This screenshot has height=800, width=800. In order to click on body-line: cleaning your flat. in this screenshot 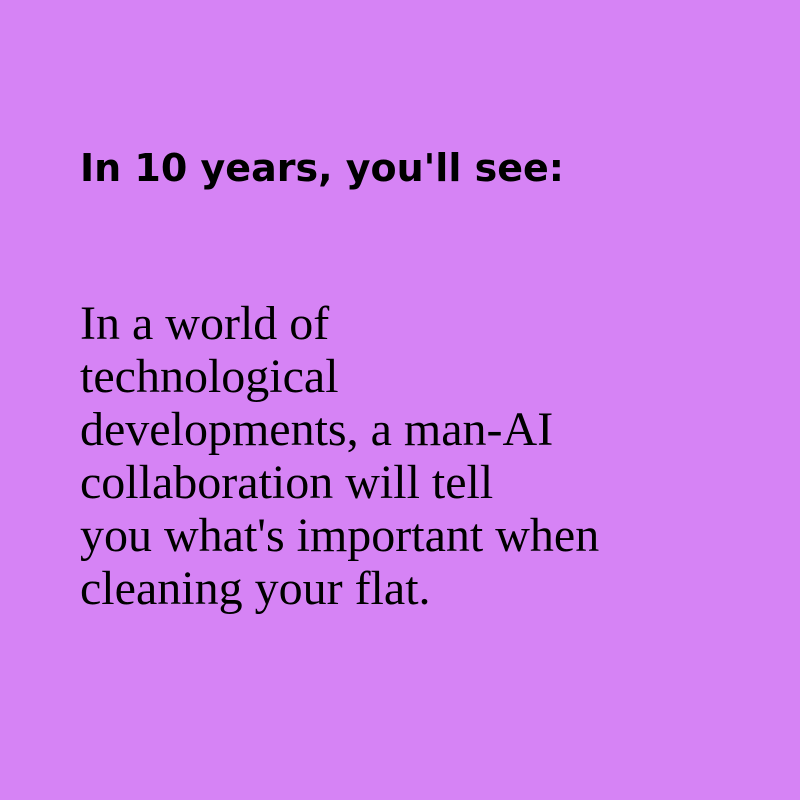, I will do `click(255, 588)`.